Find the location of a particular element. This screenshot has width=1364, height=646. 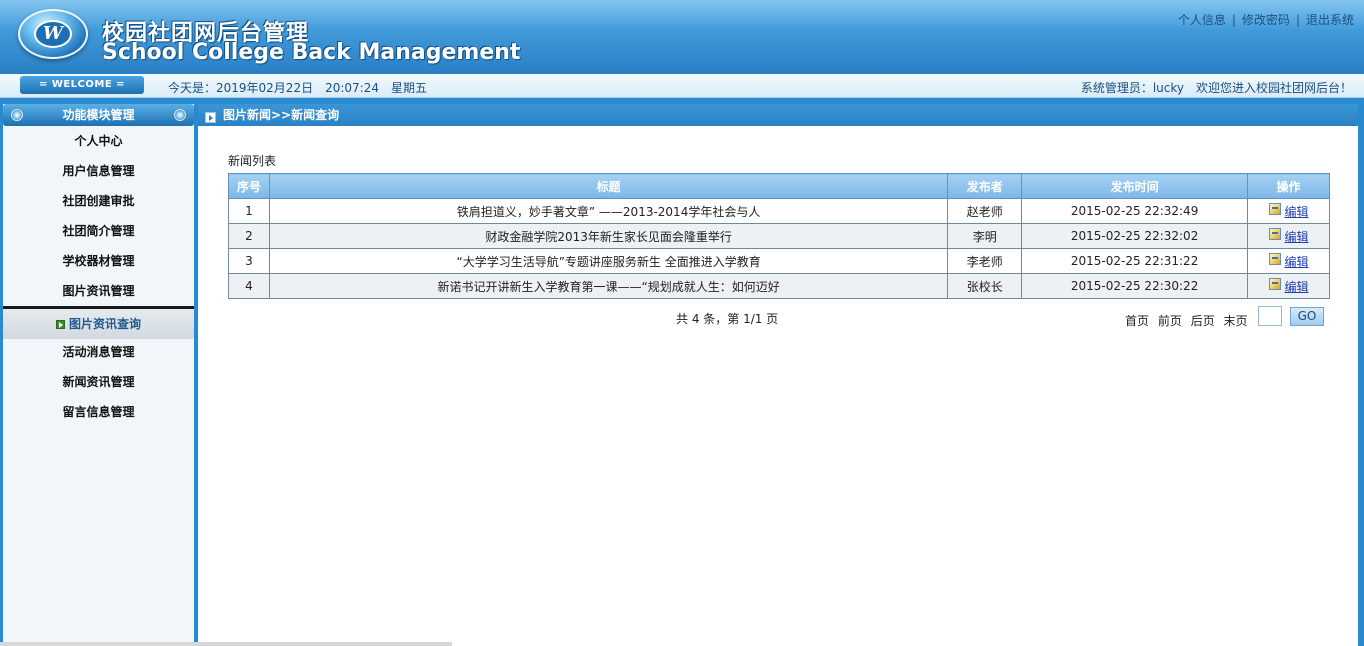

page-number-input is located at coordinates (1270, 316).